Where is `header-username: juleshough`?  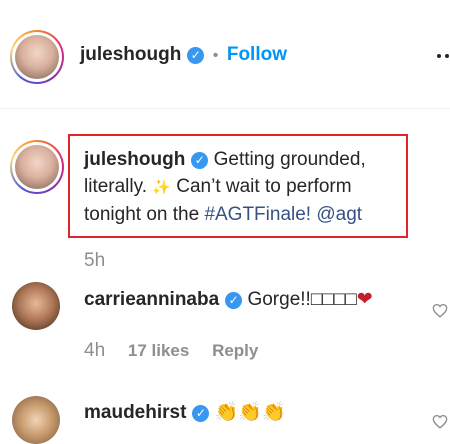 header-username: juleshough is located at coordinates (130, 54).